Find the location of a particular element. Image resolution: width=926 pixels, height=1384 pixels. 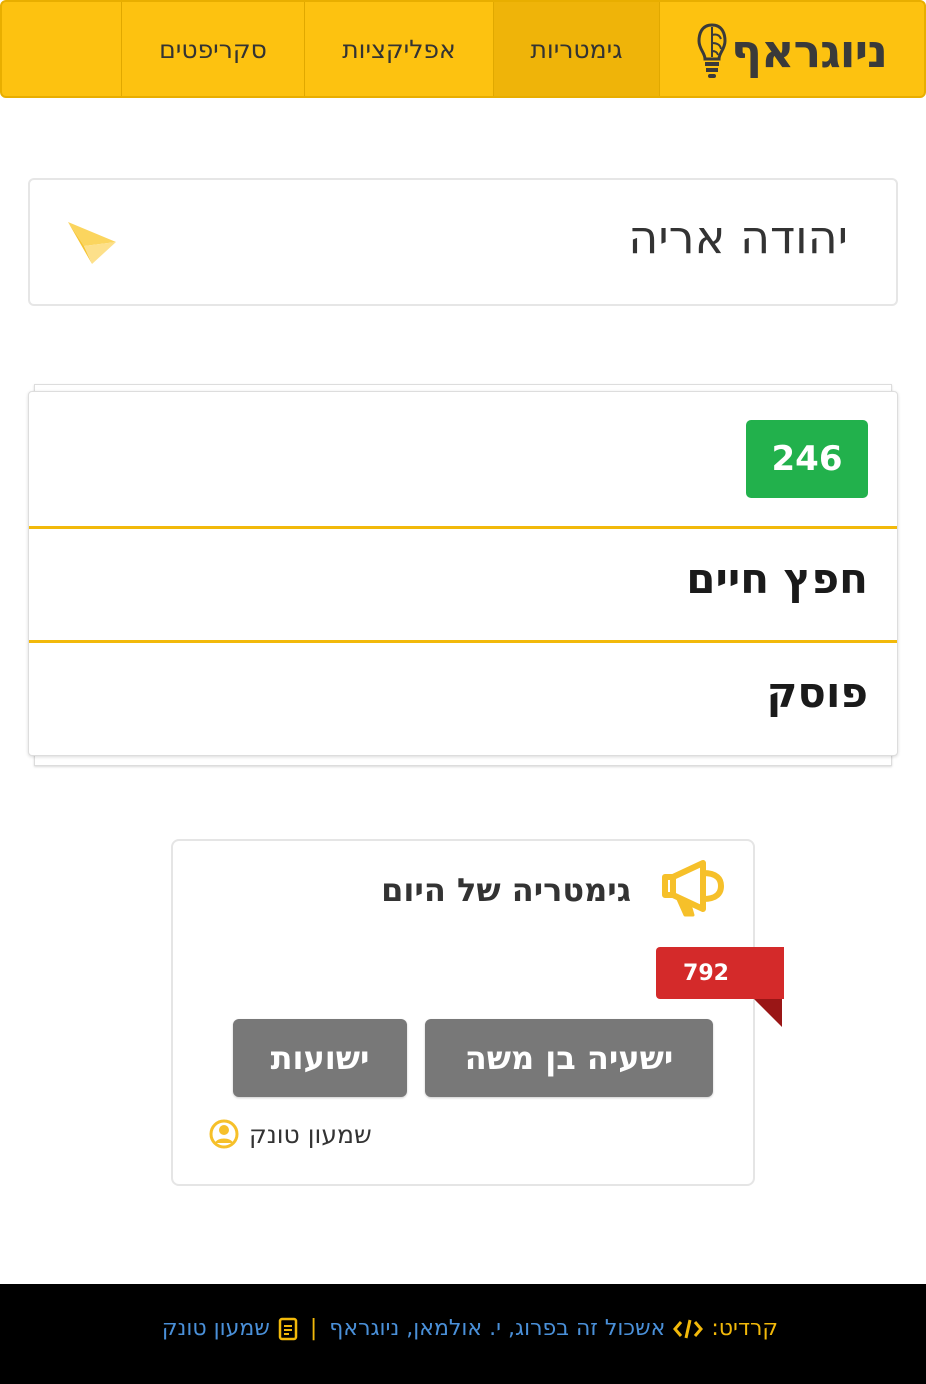

nav-scripts: סקריפטים is located at coordinates (213, 49).